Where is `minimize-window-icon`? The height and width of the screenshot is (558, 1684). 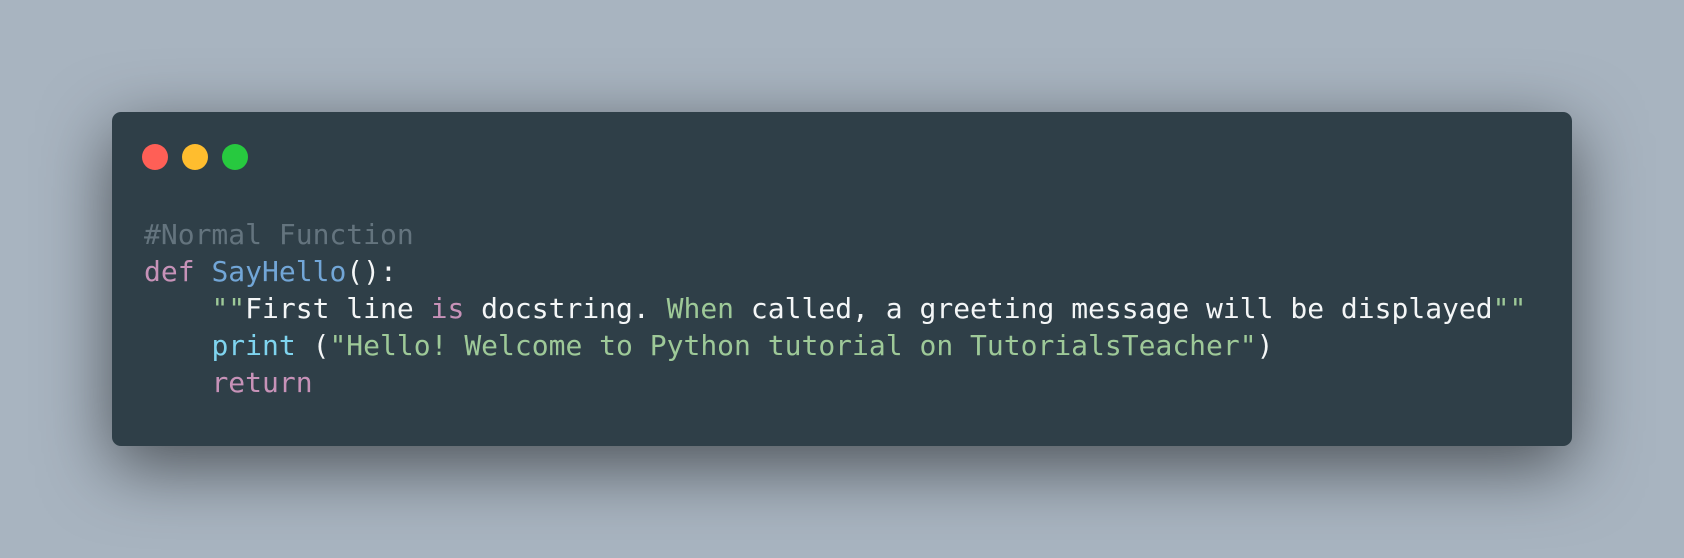 minimize-window-icon is located at coordinates (195, 157).